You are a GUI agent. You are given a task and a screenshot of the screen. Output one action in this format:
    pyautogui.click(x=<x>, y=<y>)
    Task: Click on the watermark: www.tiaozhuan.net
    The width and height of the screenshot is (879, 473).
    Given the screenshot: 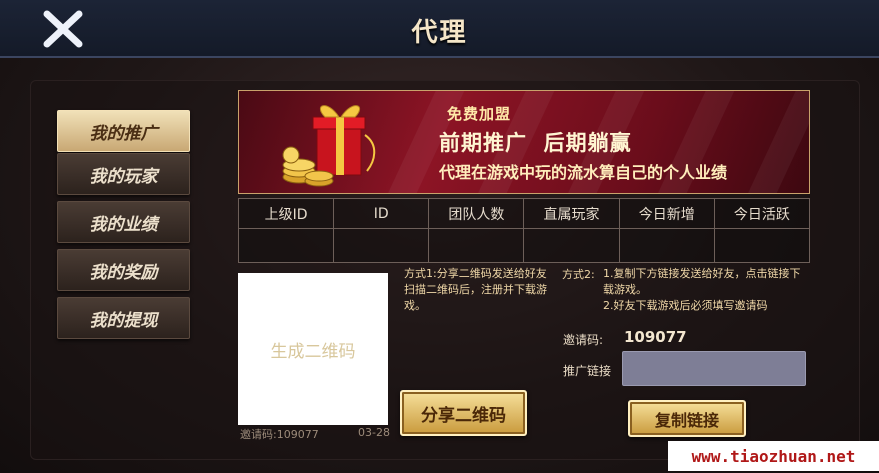 What is the action you would take?
    pyautogui.click(x=773, y=456)
    